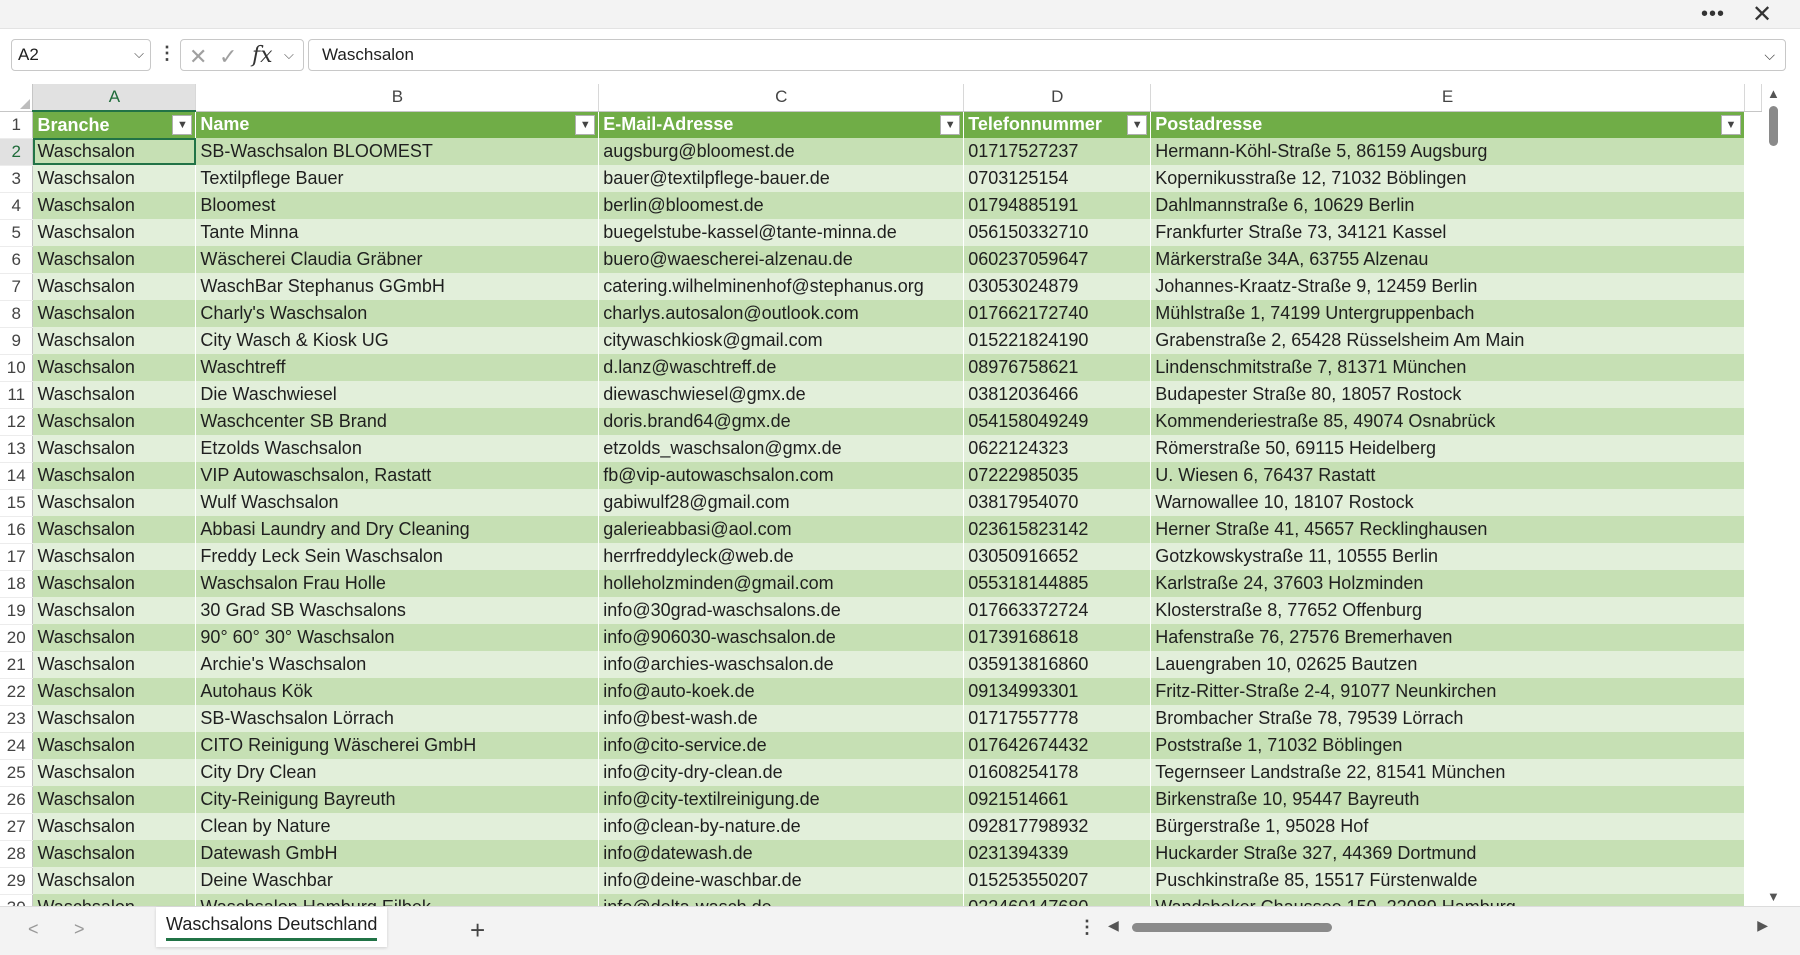  Describe the element at coordinates (1057, 367) in the screenshot. I see `table-cell: 08976758621` at that location.